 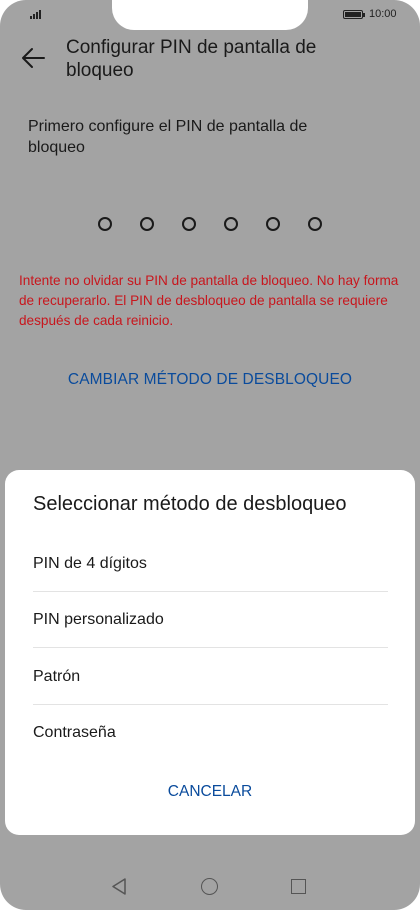 What do you see at coordinates (383, 14) in the screenshot?
I see `status-time: 10:00` at bounding box center [383, 14].